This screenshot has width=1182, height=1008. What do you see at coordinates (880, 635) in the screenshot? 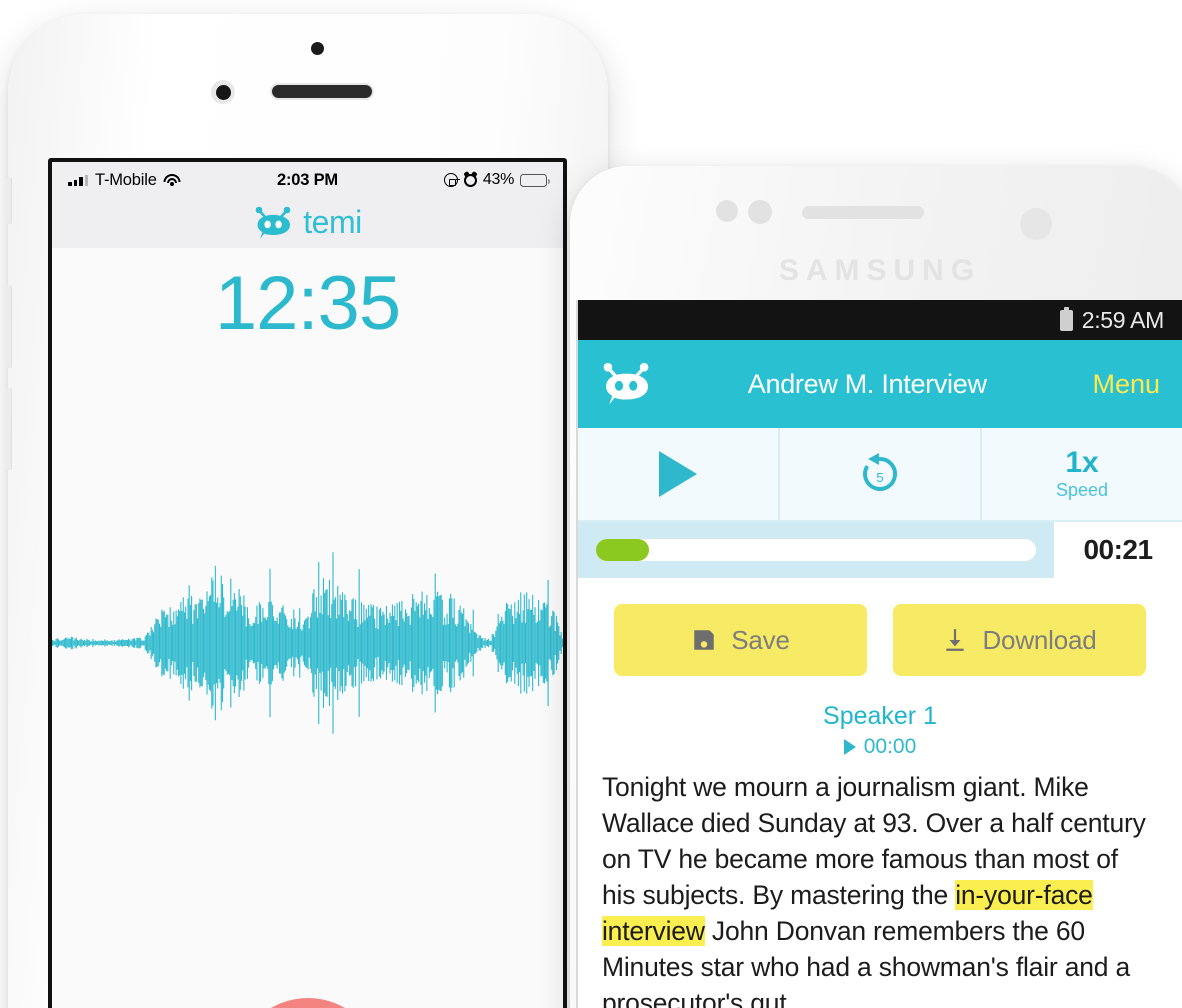
I see `action-buttons-row: Save Download` at bounding box center [880, 635].